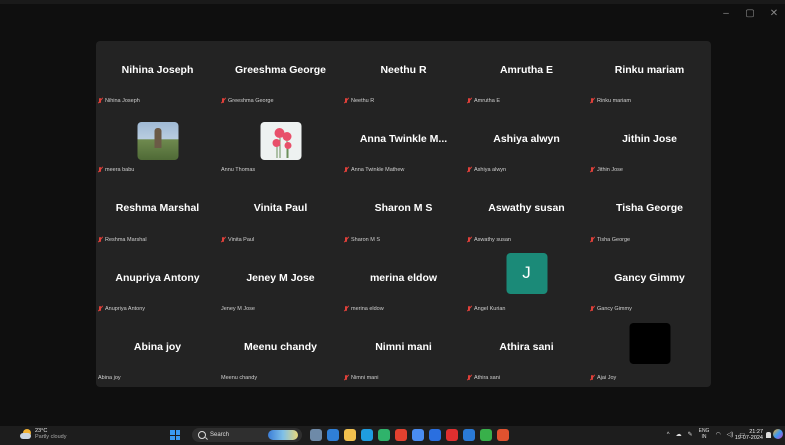 The image size is (785, 445). What do you see at coordinates (374, 170) in the screenshot?
I see `participant-name-label: Anna Twinkle Mathew` at bounding box center [374, 170].